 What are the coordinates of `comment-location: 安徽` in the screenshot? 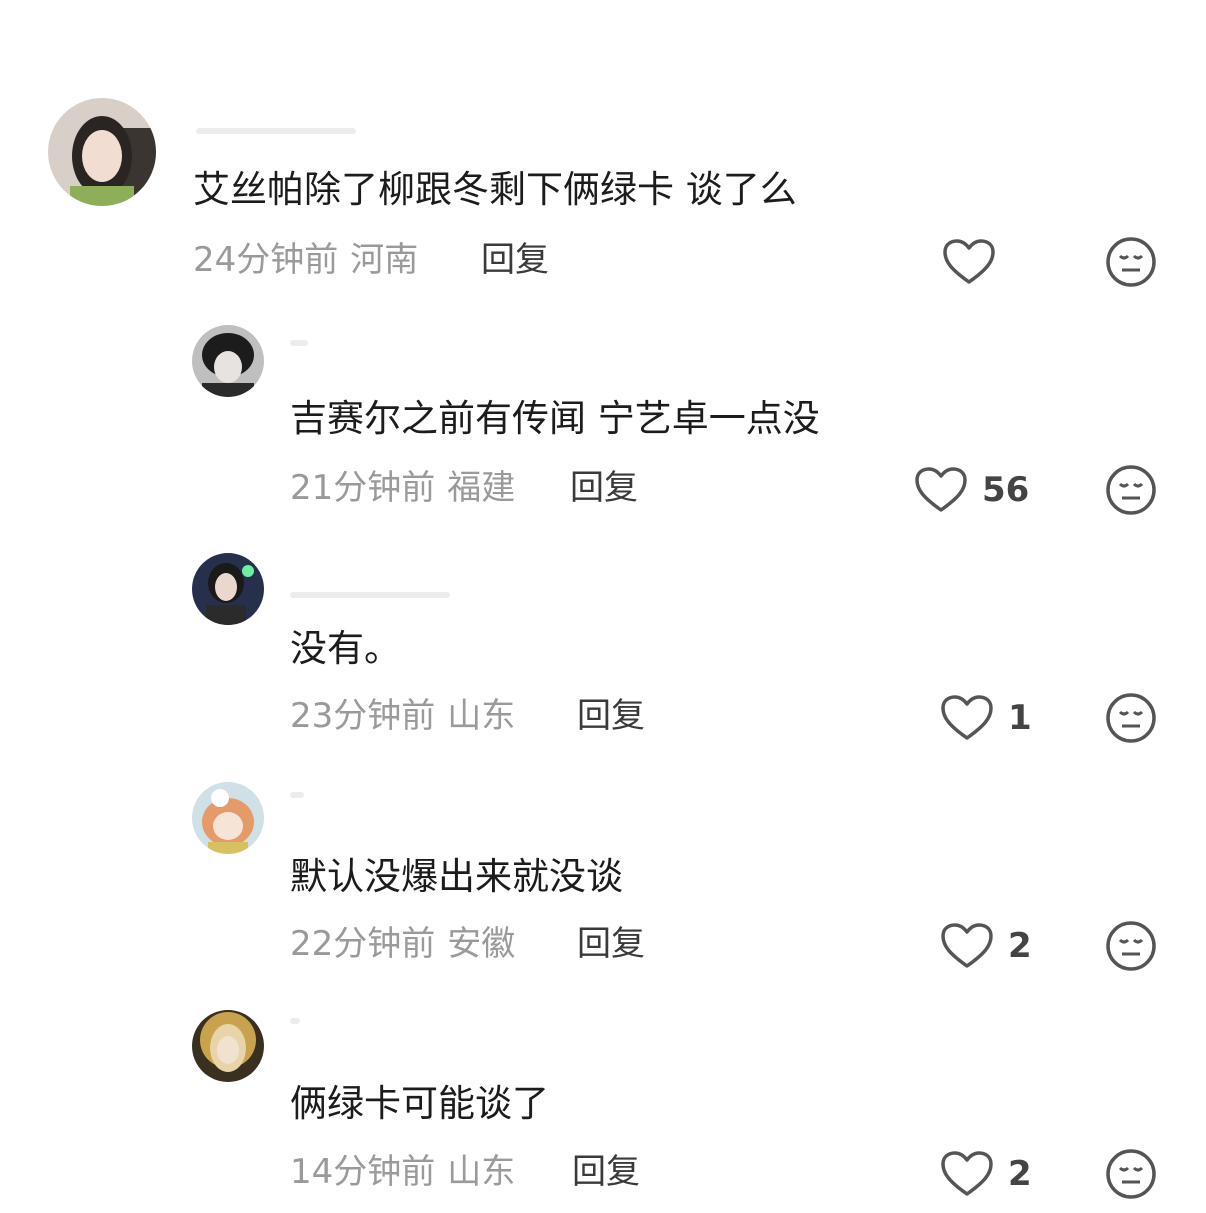 It's located at (481, 944).